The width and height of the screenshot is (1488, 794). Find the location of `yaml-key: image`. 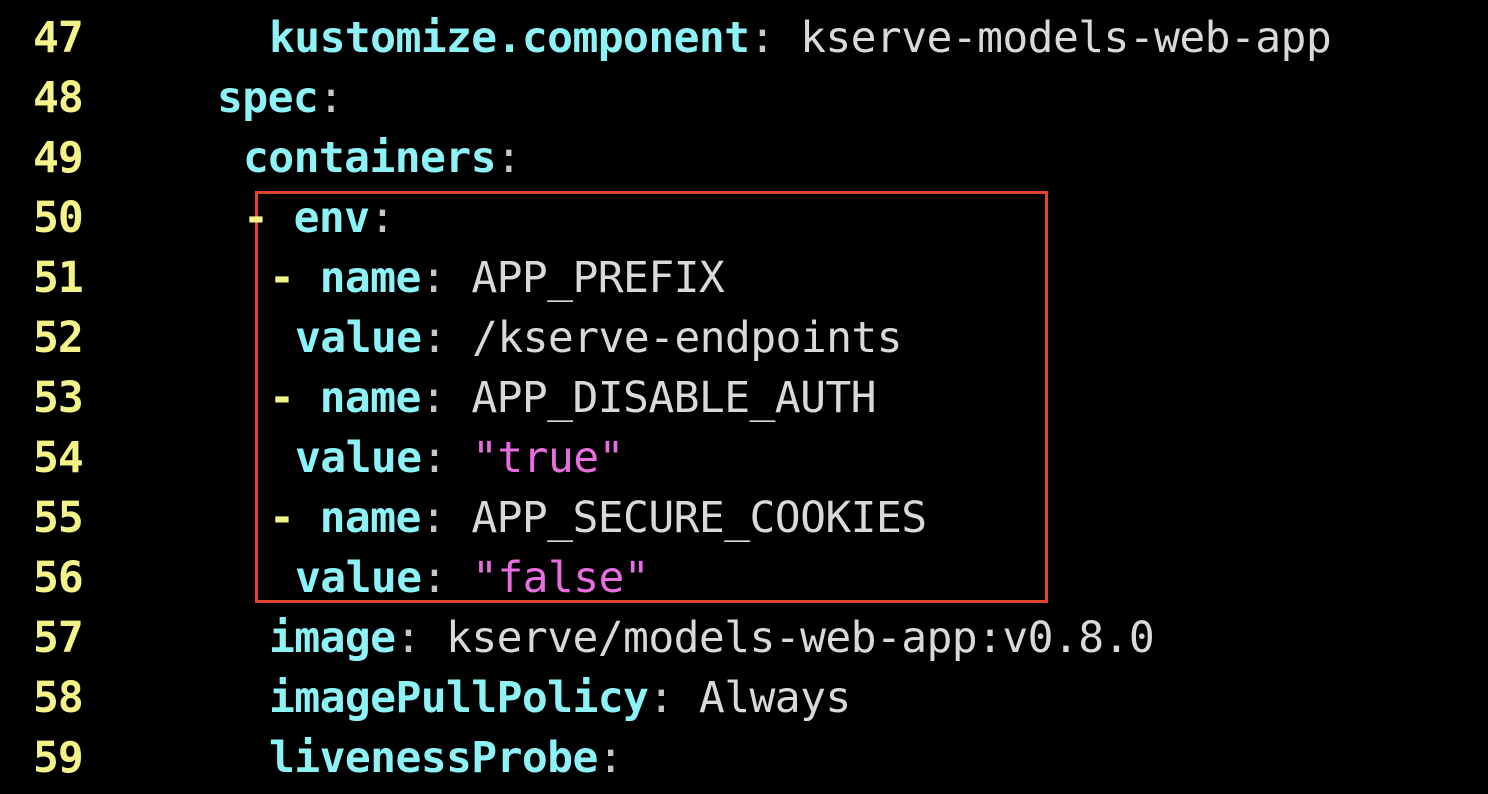

yaml-key: image is located at coordinates (332, 638).